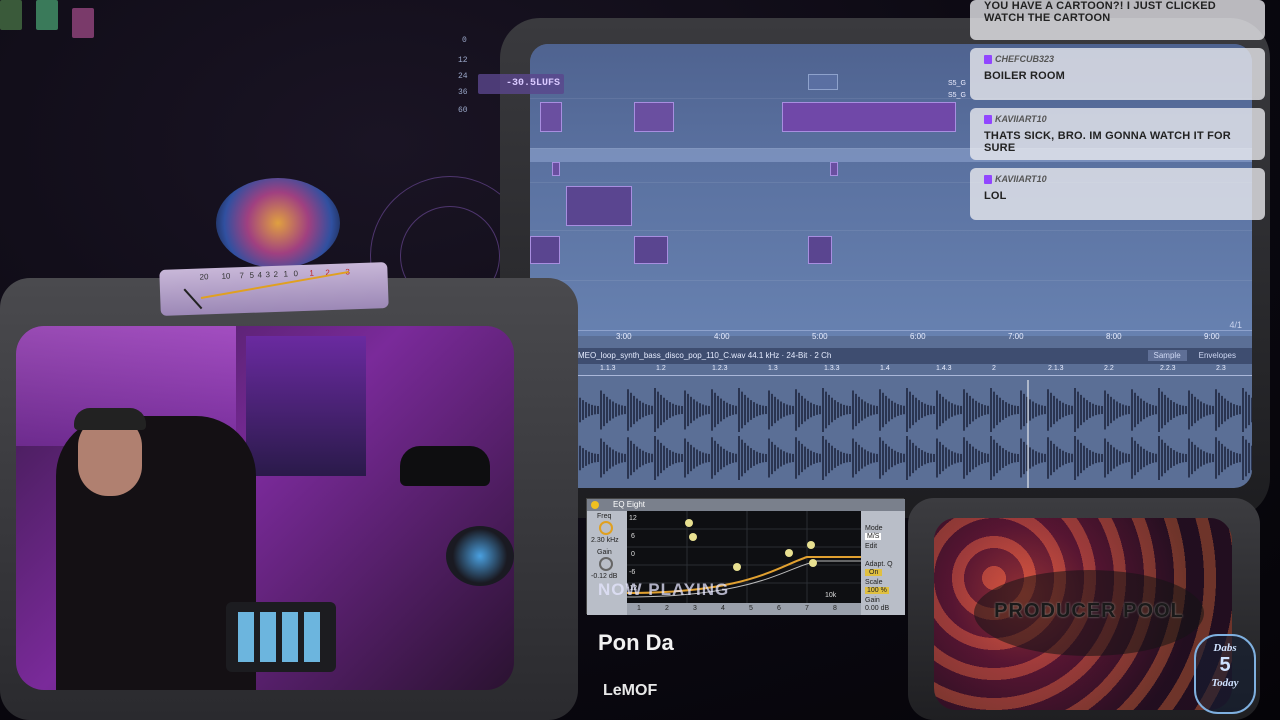 The height and width of the screenshot is (720, 1280). What do you see at coordinates (779, 608) in the screenshot?
I see `band-number: 6` at bounding box center [779, 608].